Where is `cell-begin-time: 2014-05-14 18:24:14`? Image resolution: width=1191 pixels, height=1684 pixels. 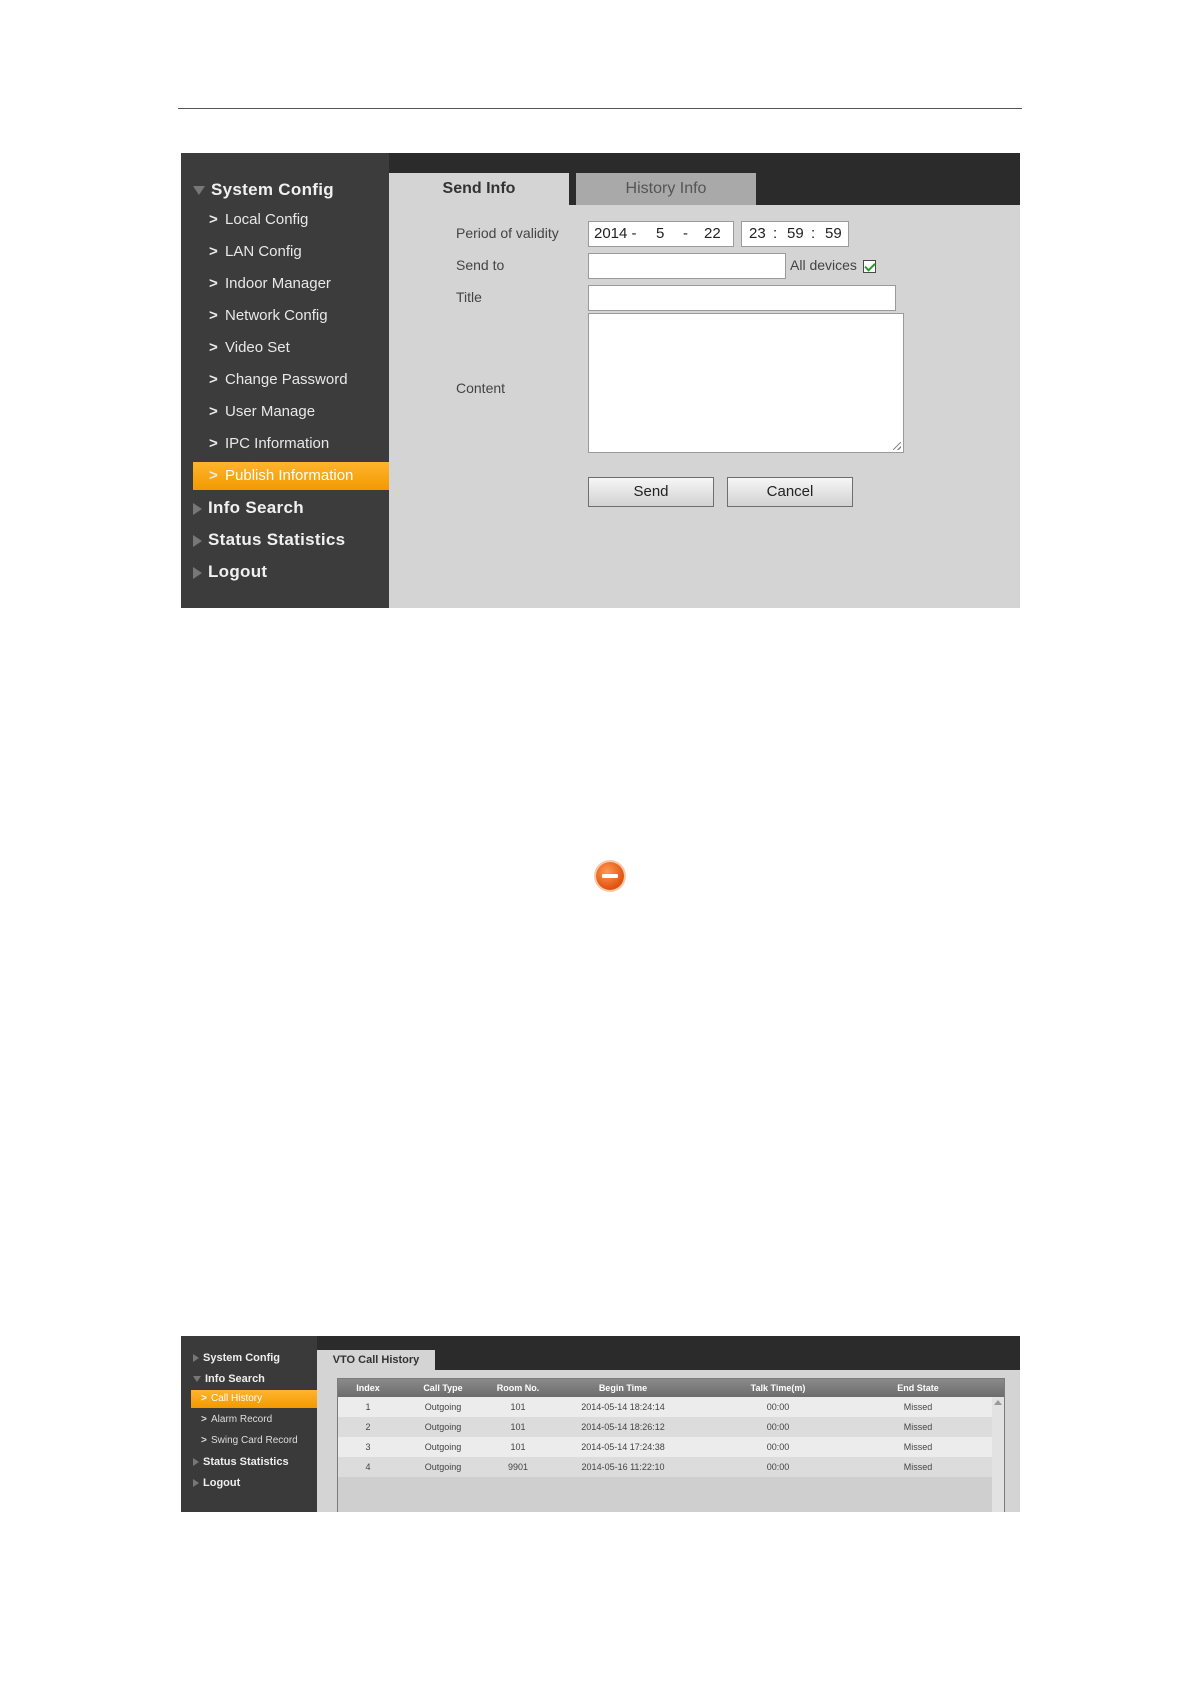 cell-begin-time: 2014-05-14 18:24:14 is located at coordinates (623, 1407).